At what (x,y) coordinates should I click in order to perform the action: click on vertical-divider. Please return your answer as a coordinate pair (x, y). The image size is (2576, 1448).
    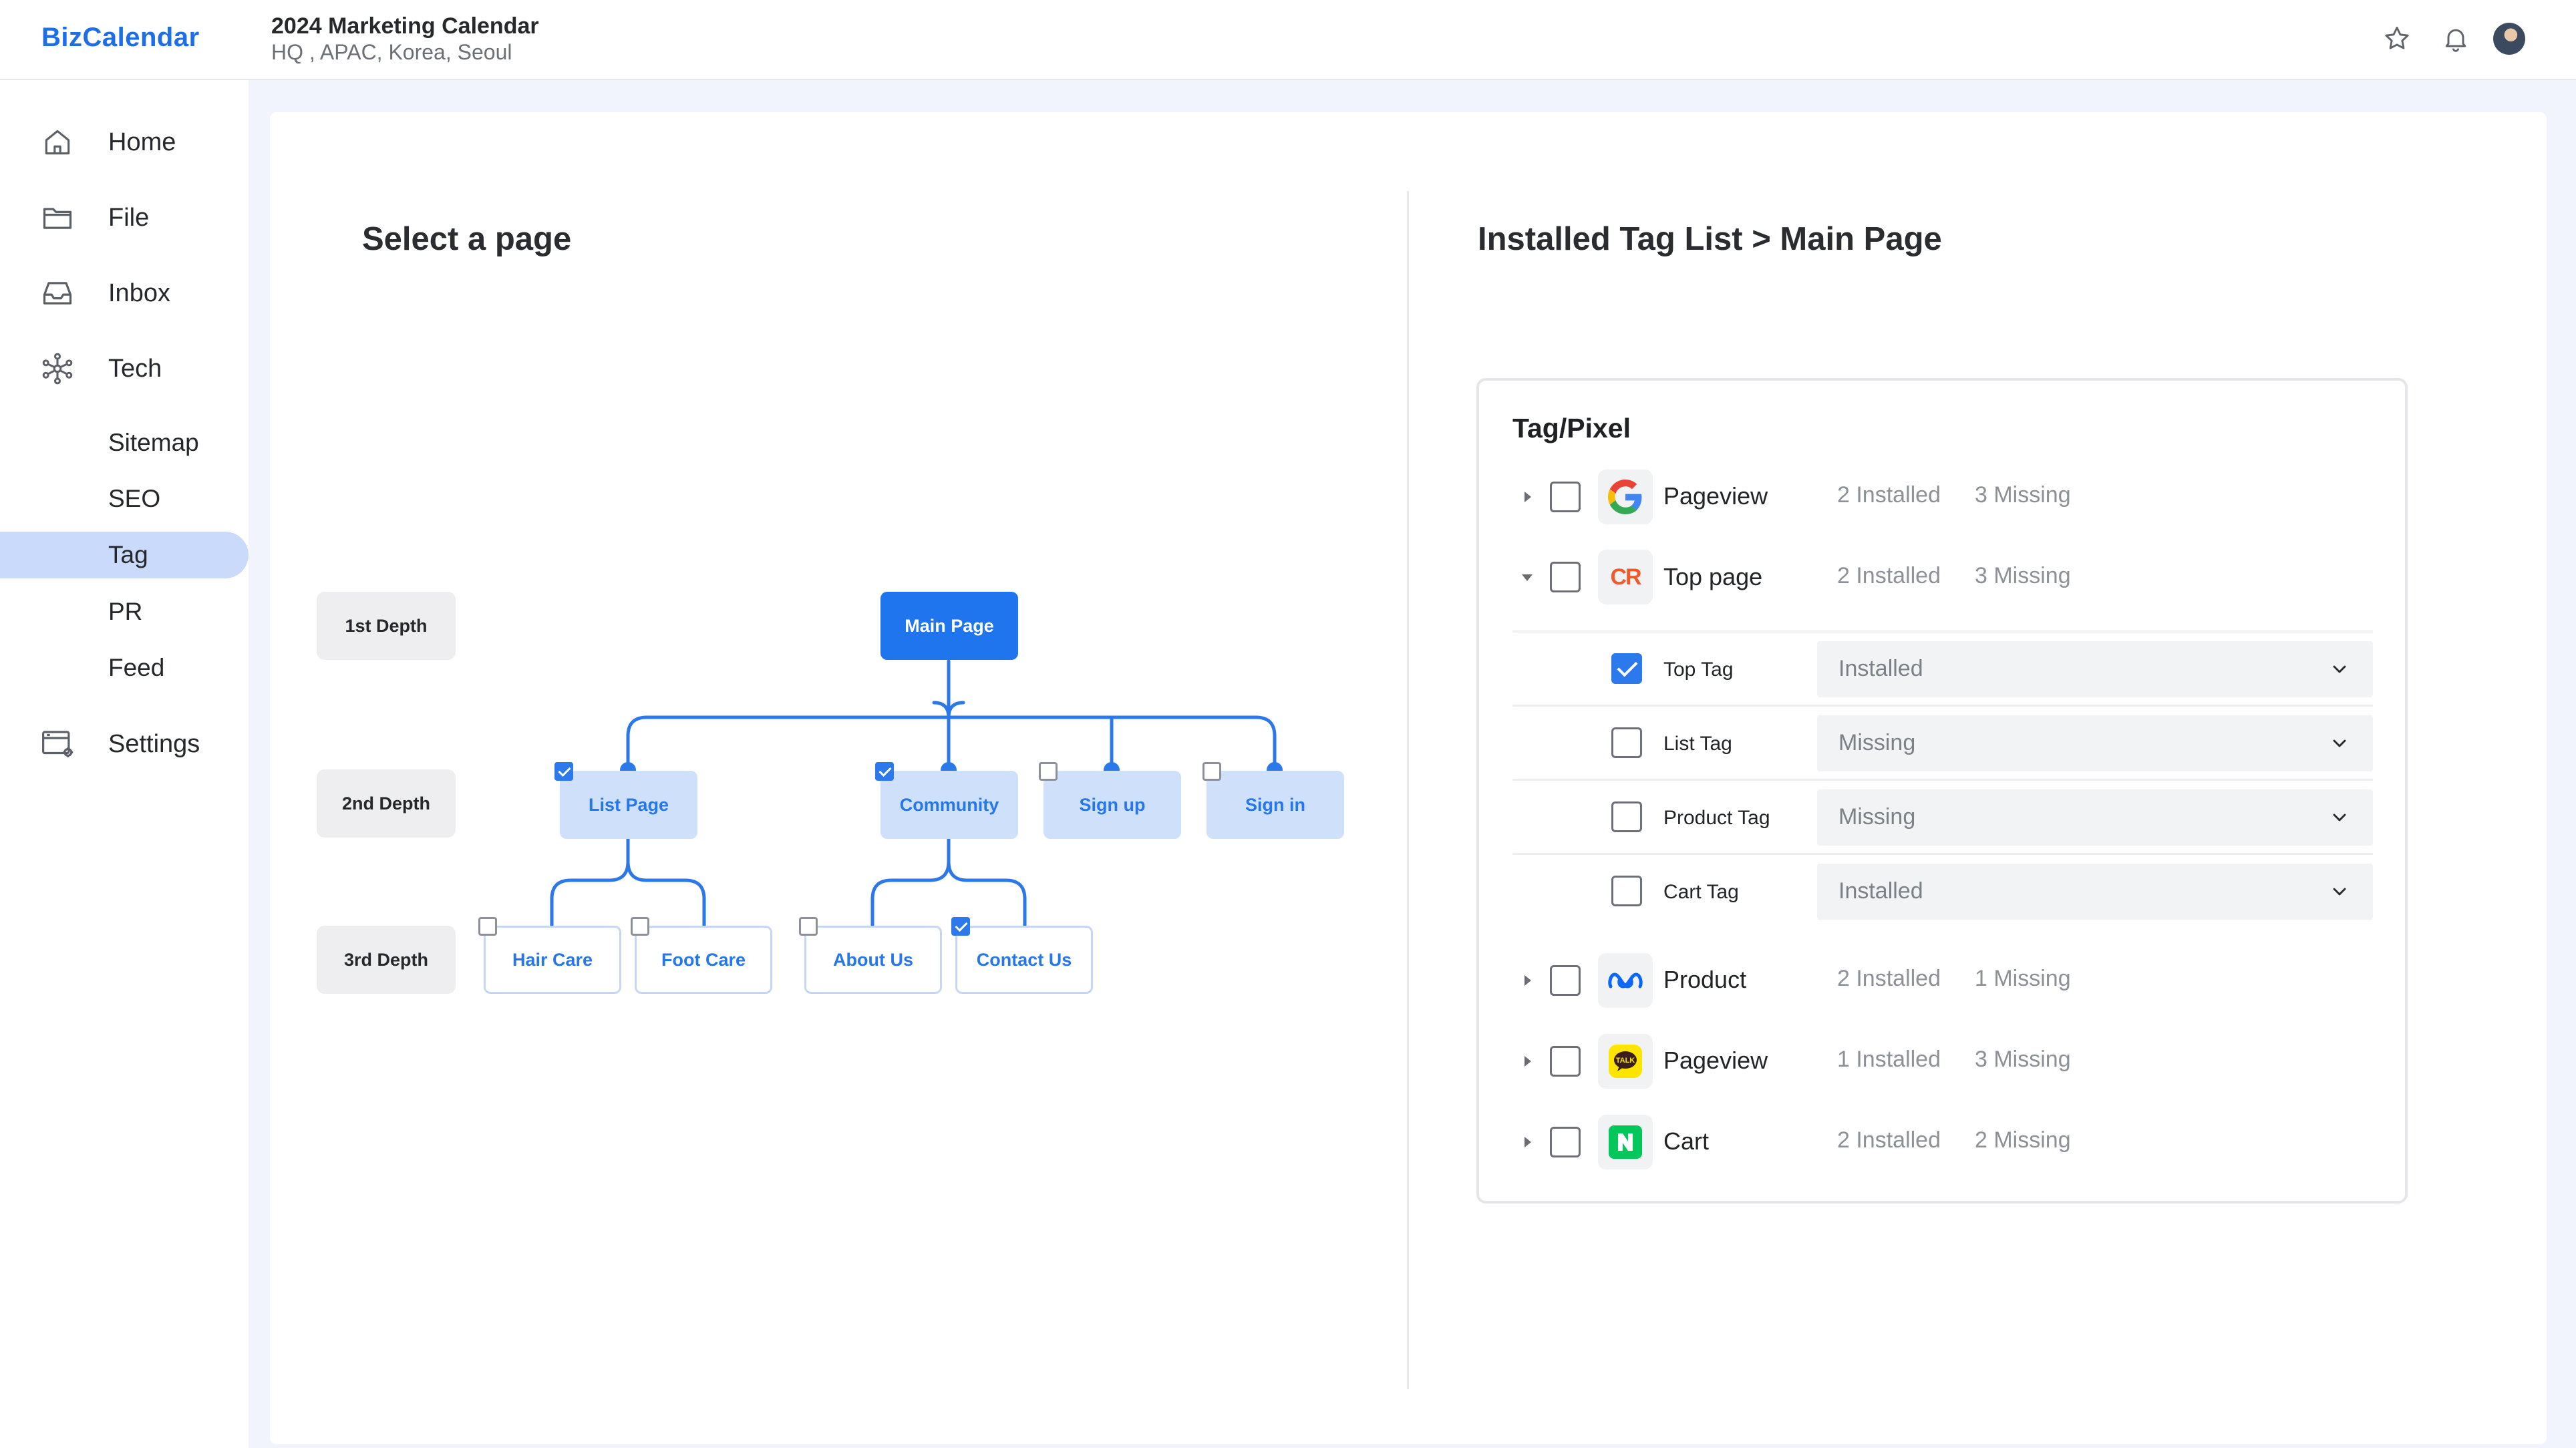
    Looking at the image, I should click on (1408, 790).